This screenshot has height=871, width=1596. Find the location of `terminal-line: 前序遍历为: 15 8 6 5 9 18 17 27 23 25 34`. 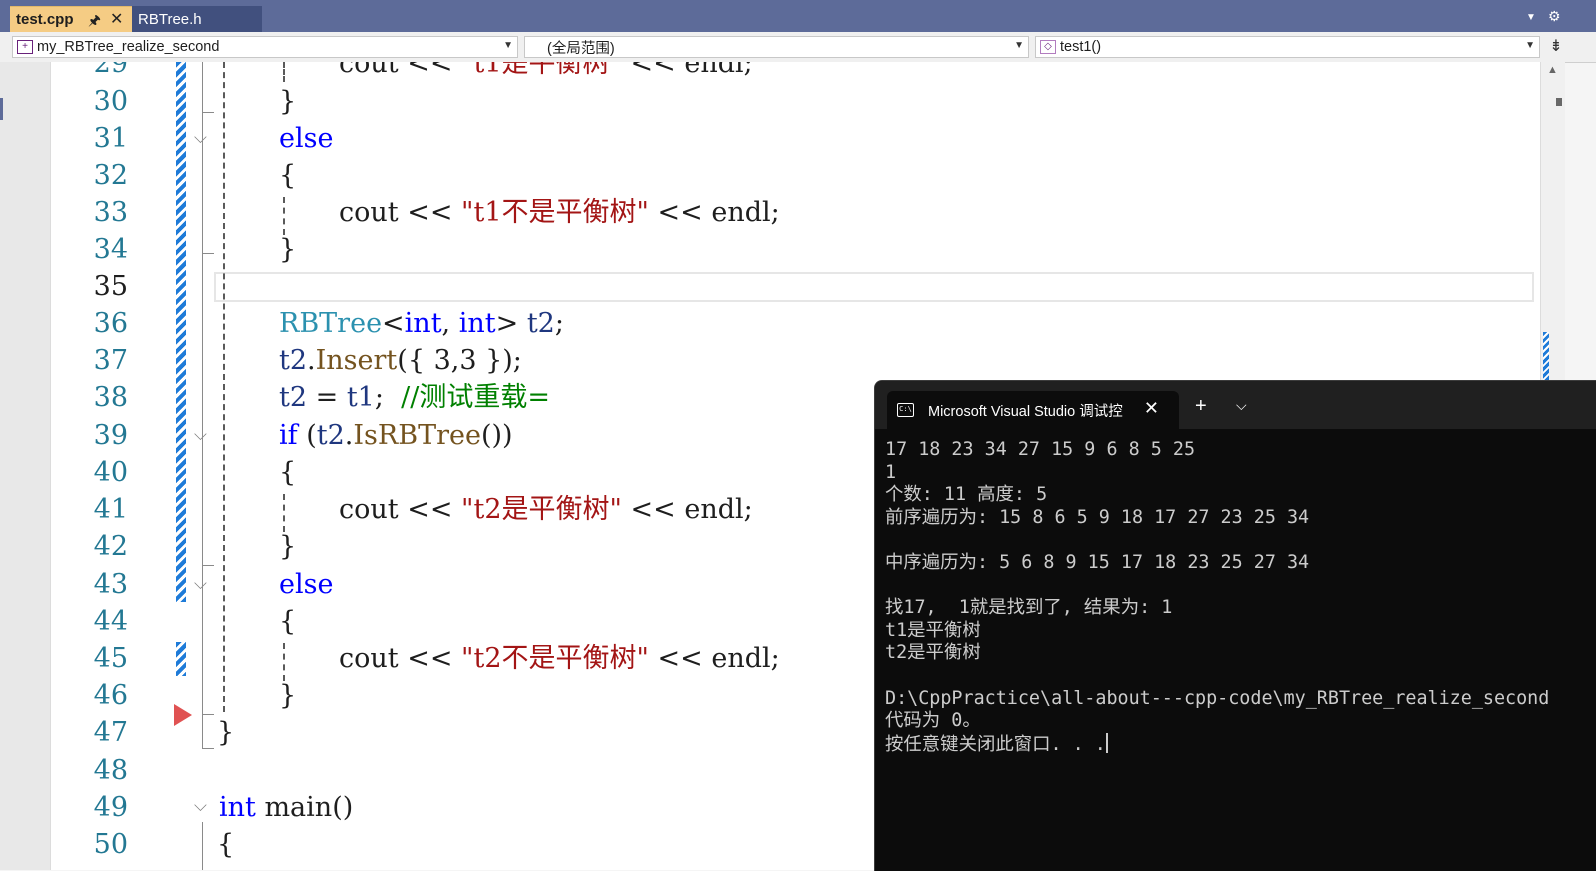

terminal-line: 前序遍历为: 15 8 6 5 9 18 17 27 23 25 34 is located at coordinates (1097, 517).